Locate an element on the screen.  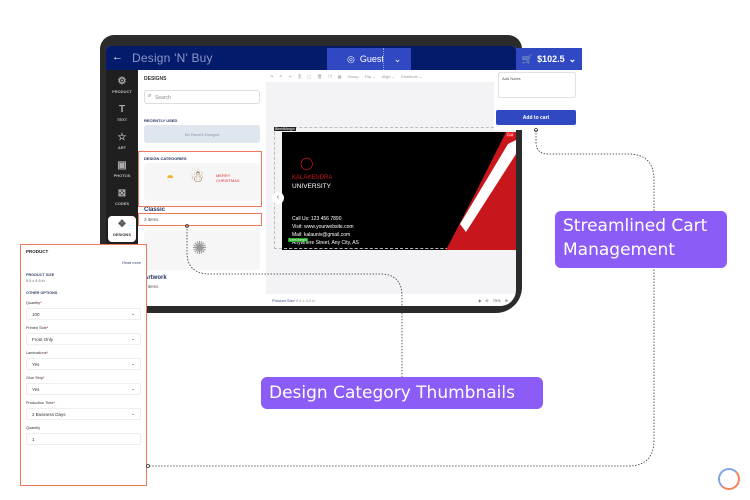
group-button: Group is located at coordinates (353, 76).